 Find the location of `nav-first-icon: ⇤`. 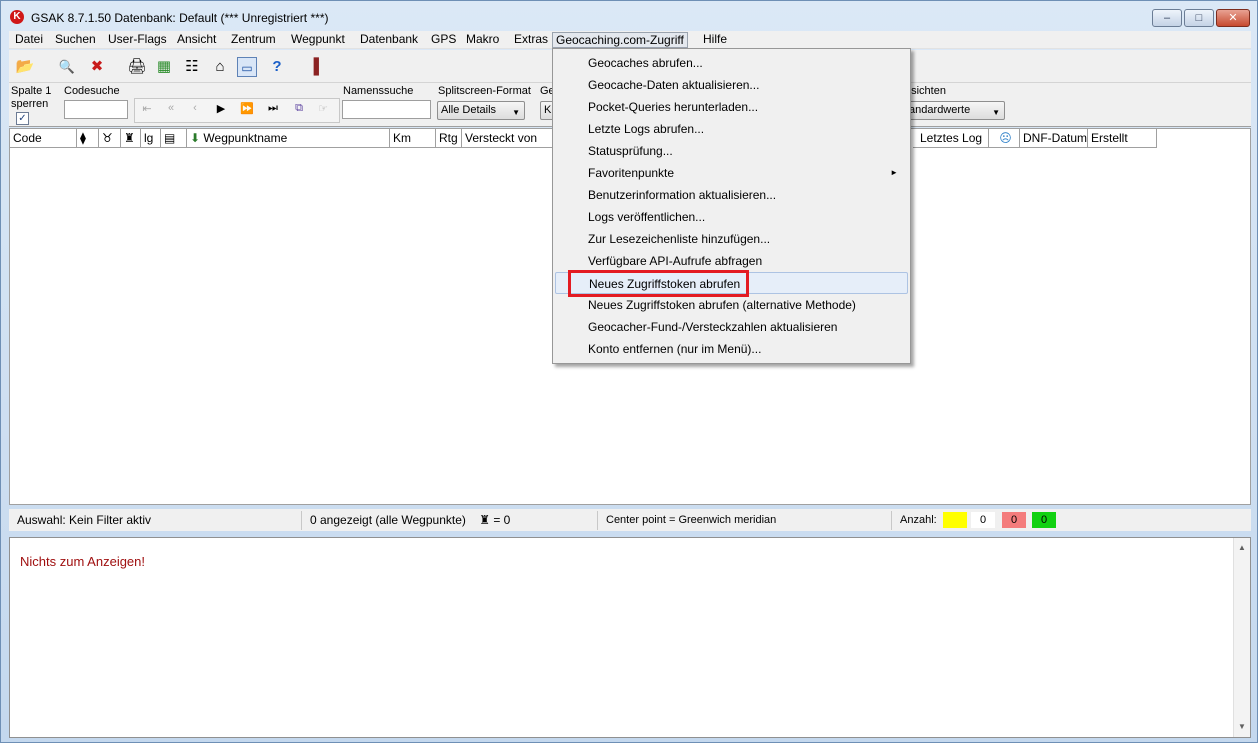

nav-first-icon: ⇤ is located at coordinates (147, 108).